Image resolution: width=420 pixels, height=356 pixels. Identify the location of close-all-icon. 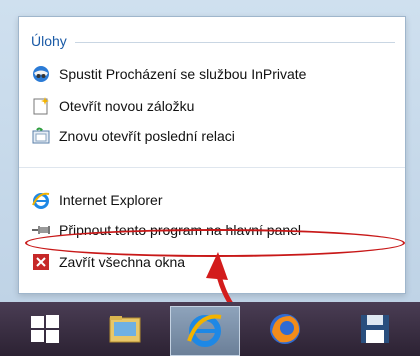
(41, 262).